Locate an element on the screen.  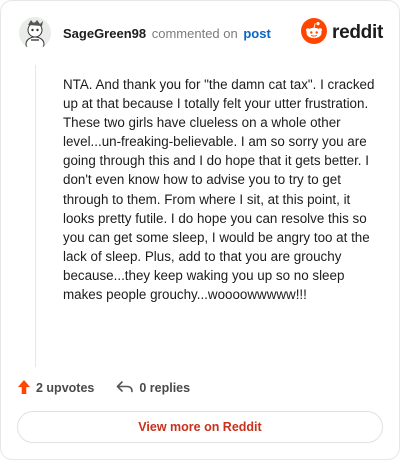
comment-actions: 2 upvotes 0 replies is located at coordinates (103, 388).